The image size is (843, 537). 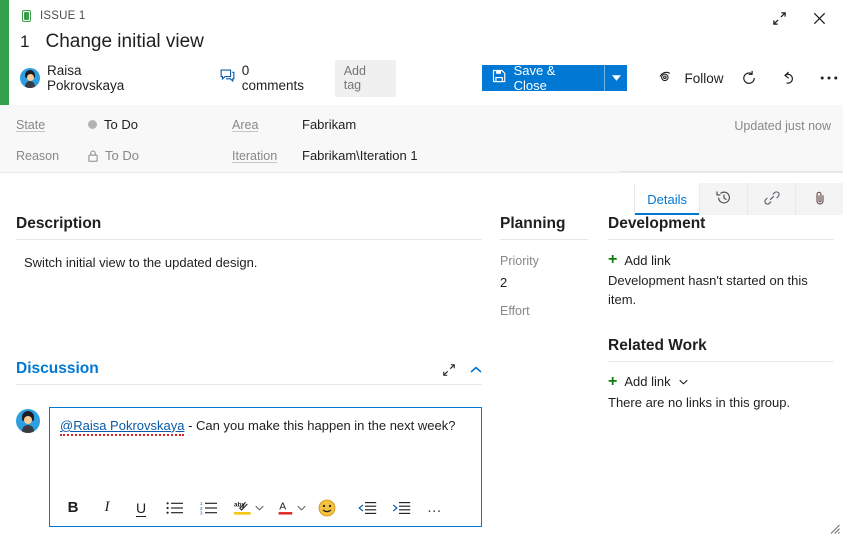 What do you see at coordinates (721, 239) in the screenshot?
I see `development-divider` at bounding box center [721, 239].